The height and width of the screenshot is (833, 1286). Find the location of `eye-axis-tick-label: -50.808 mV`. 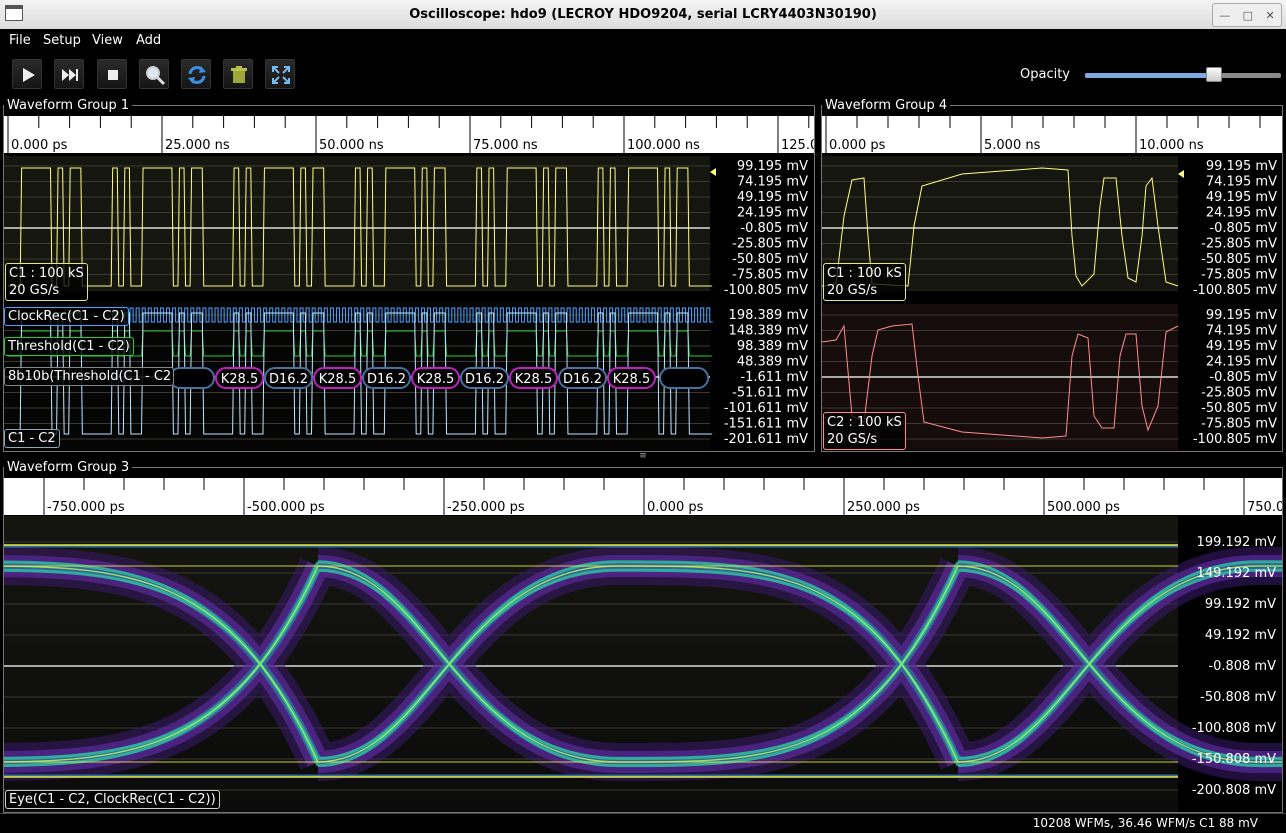

eye-axis-tick-label: -50.808 mV is located at coordinates (1238, 697).